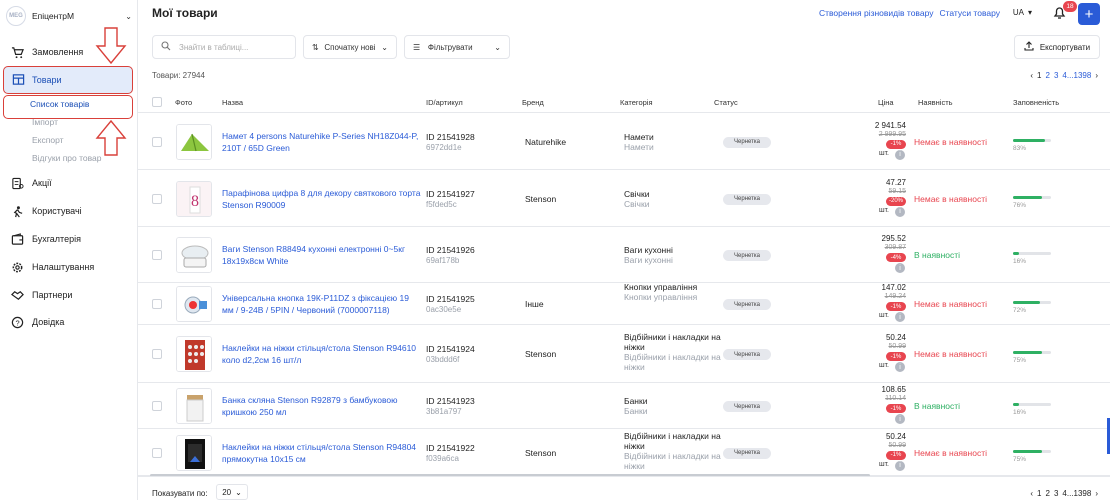 The height and width of the screenshot is (500, 1110). I want to click on shop-switcher: MEG ЕпіцентрМ ⌄, so click(69, 16).